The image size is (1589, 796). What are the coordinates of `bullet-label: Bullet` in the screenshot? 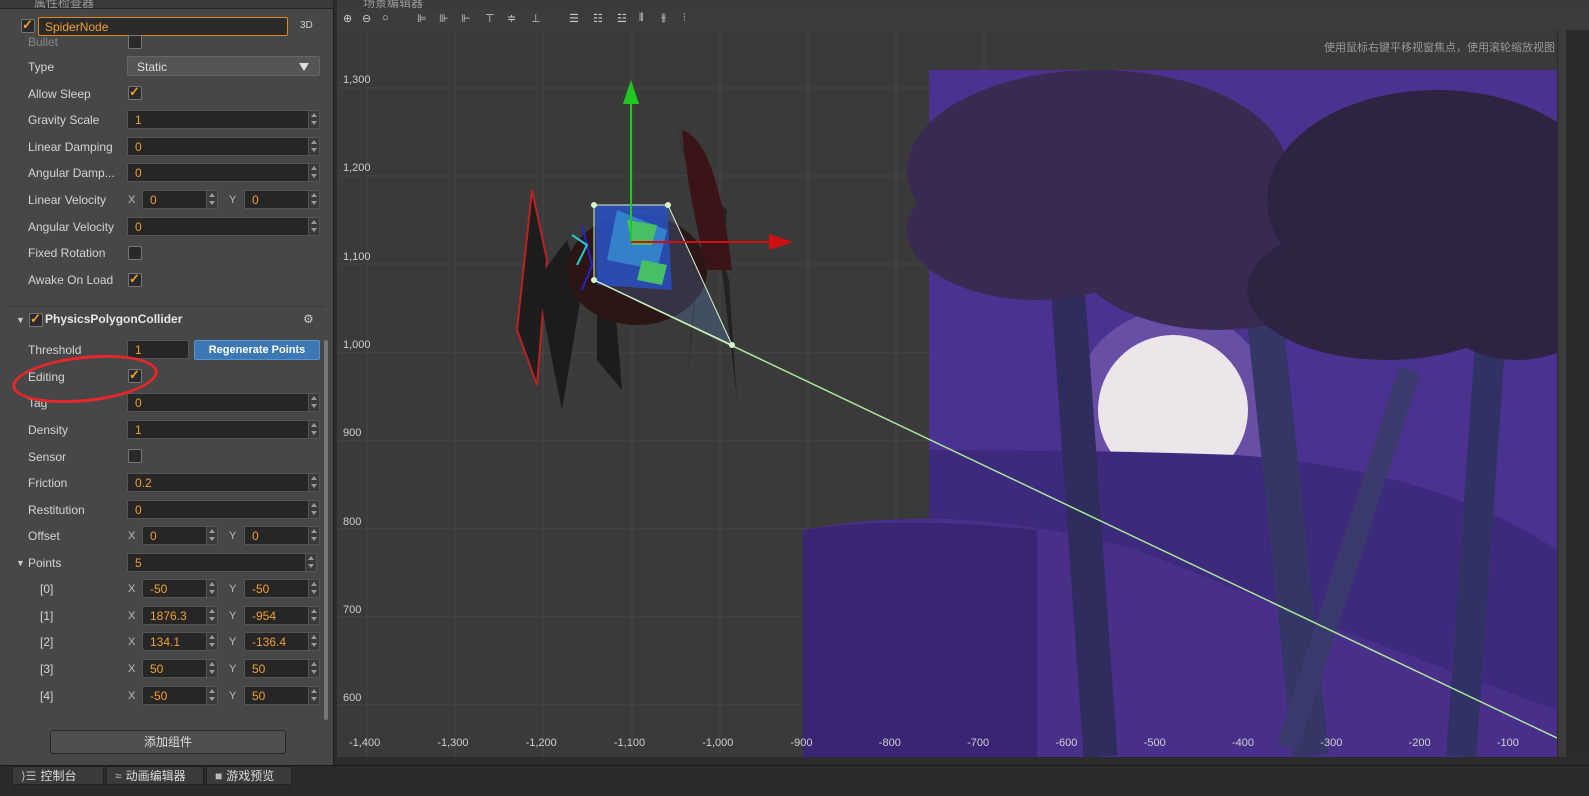 It's located at (43, 42).